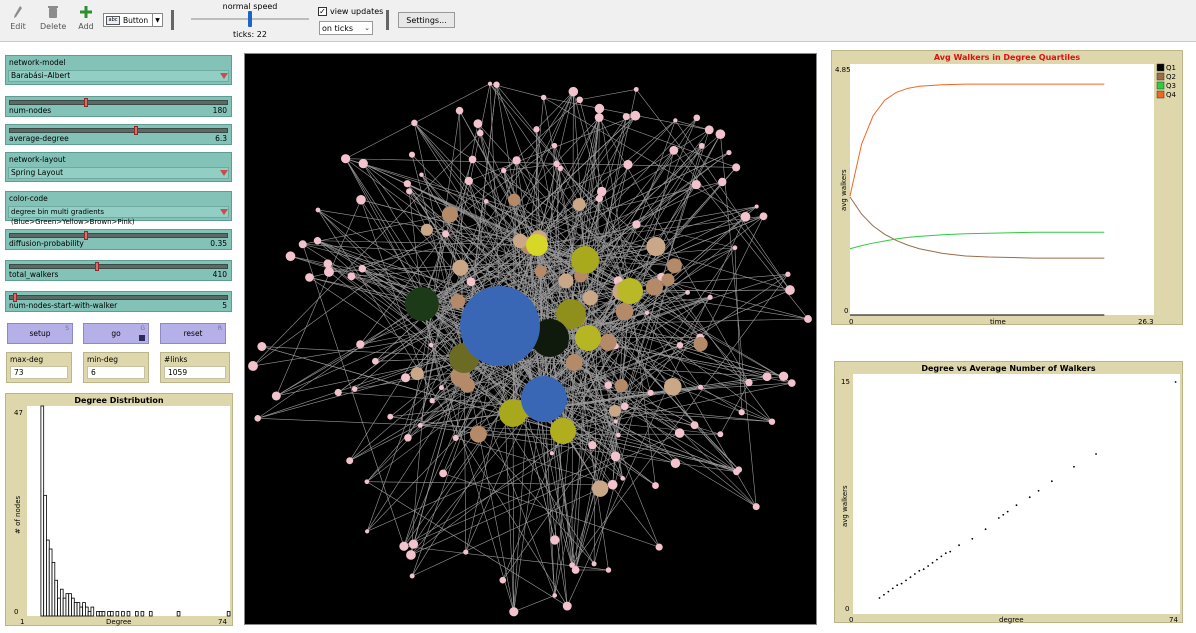  I want to click on update-mode-select: on ticks ⌄, so click(346, 28).